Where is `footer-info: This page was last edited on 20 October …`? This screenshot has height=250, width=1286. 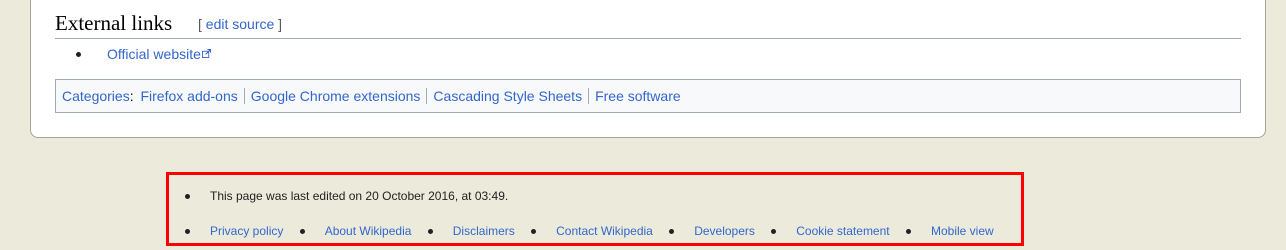
footer-info: This page was last edited on 20 October … is located at coordinates (338, 196).